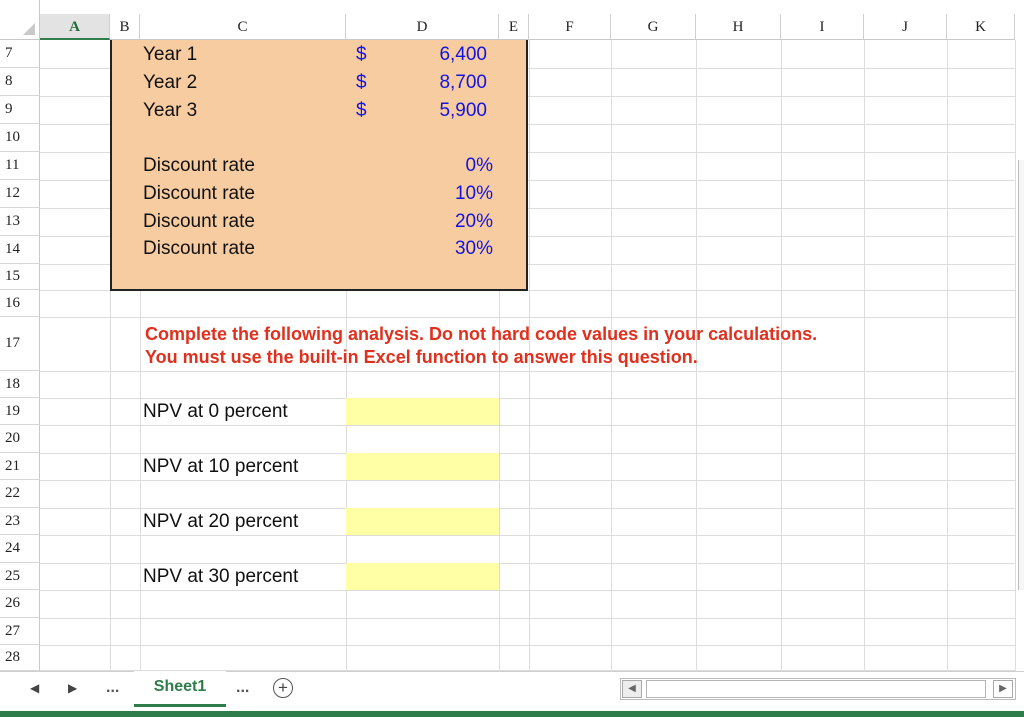  Describe the element at coordinates (180, 689) in the screenshot. I see `sheet-tab-sheet1: Sheet1` at that location.